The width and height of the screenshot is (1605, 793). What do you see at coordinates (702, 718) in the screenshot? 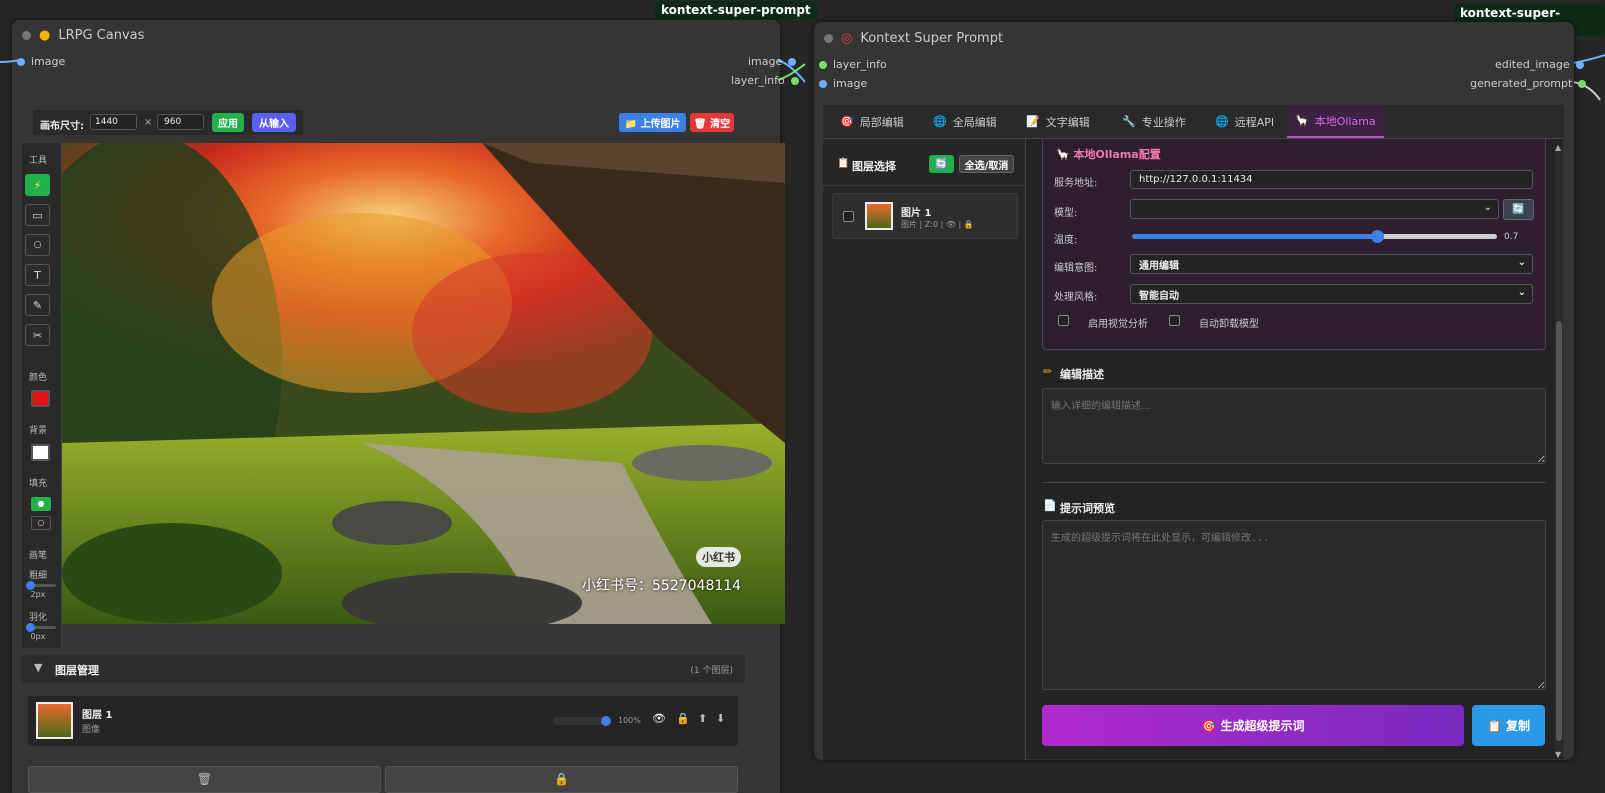
I see `move-up-icon: ⬆` at bounding box center [702, 718].